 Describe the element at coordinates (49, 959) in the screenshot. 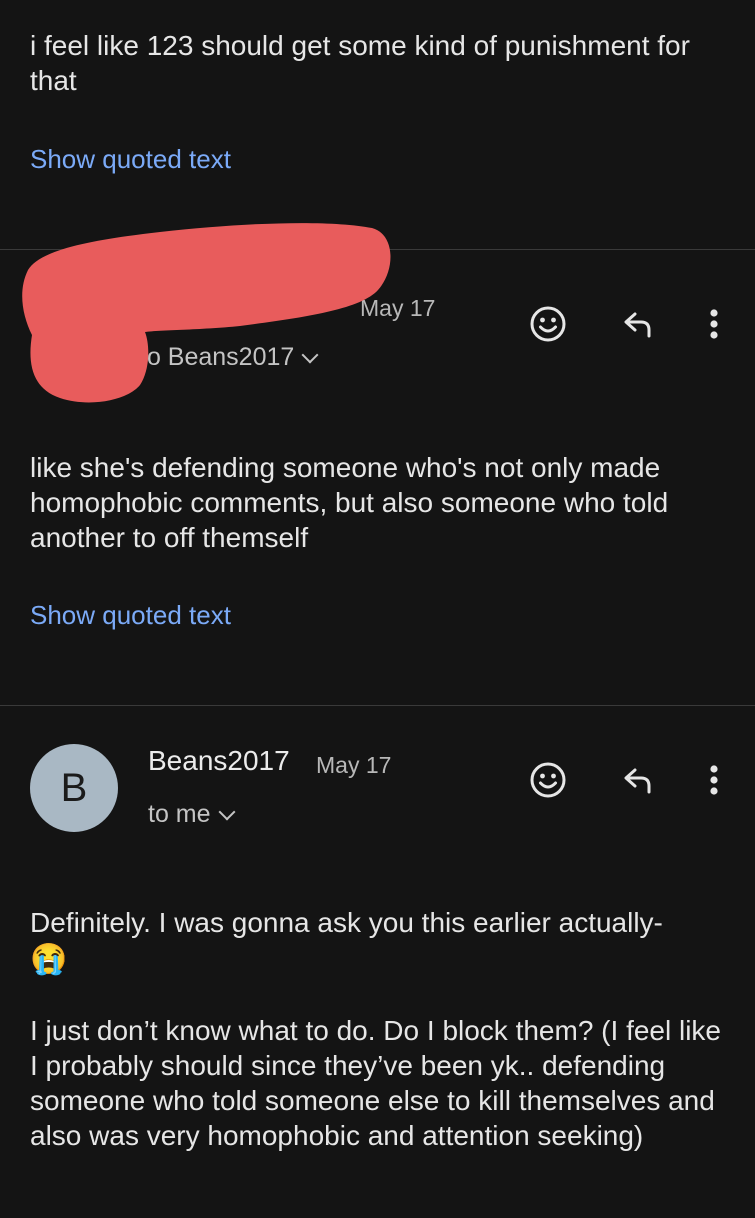

I see `loudly-crying-emoji: 😭` at that location.